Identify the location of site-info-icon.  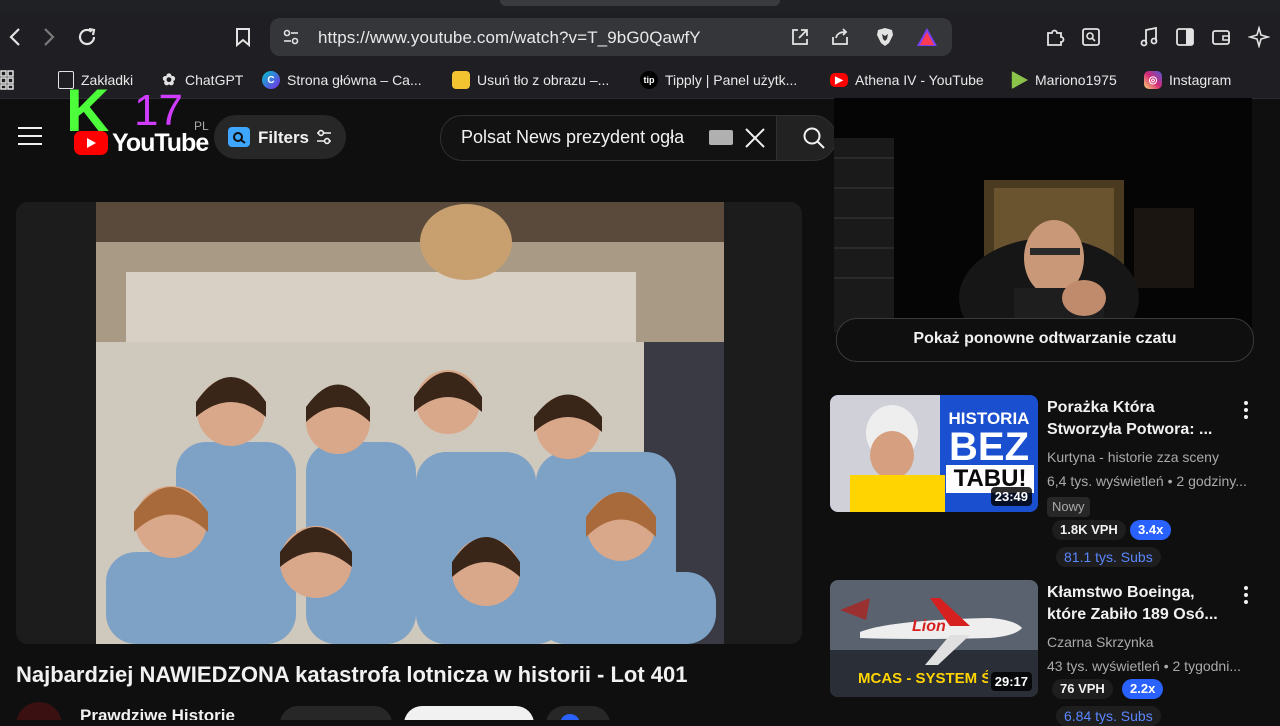
(291, 39).